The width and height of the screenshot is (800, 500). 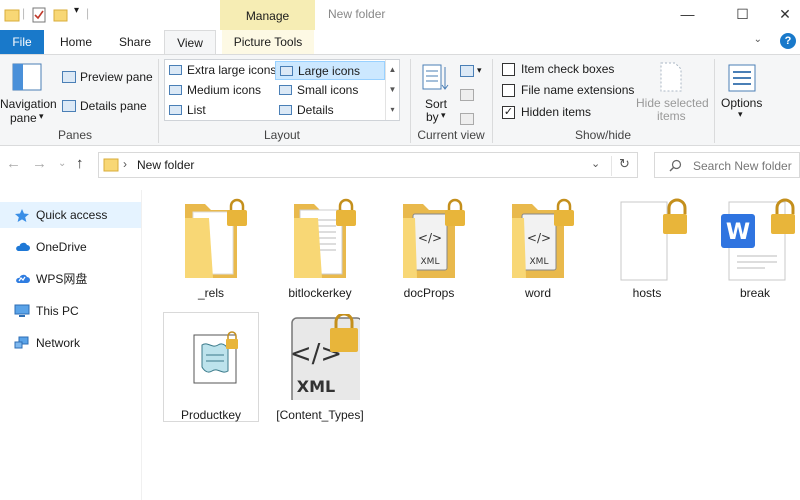 I want to click on hide-selected-items-button: Hide selected, so click(x=672, y=103).